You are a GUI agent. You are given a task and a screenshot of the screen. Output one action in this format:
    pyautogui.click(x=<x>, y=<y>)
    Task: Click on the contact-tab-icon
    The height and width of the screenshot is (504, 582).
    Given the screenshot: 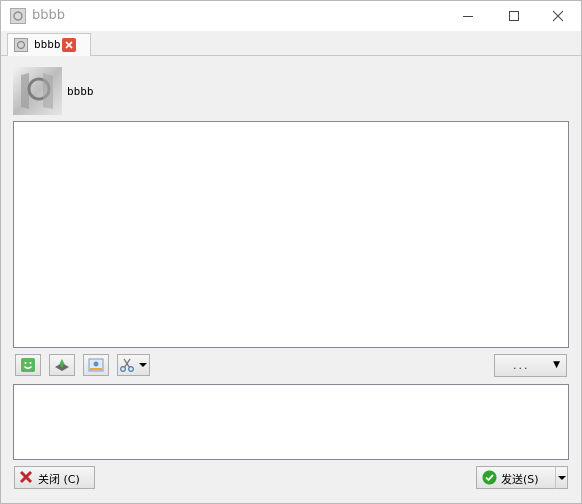 What is the action you would take?
    pyautogui.click(x=21, y=45)
    